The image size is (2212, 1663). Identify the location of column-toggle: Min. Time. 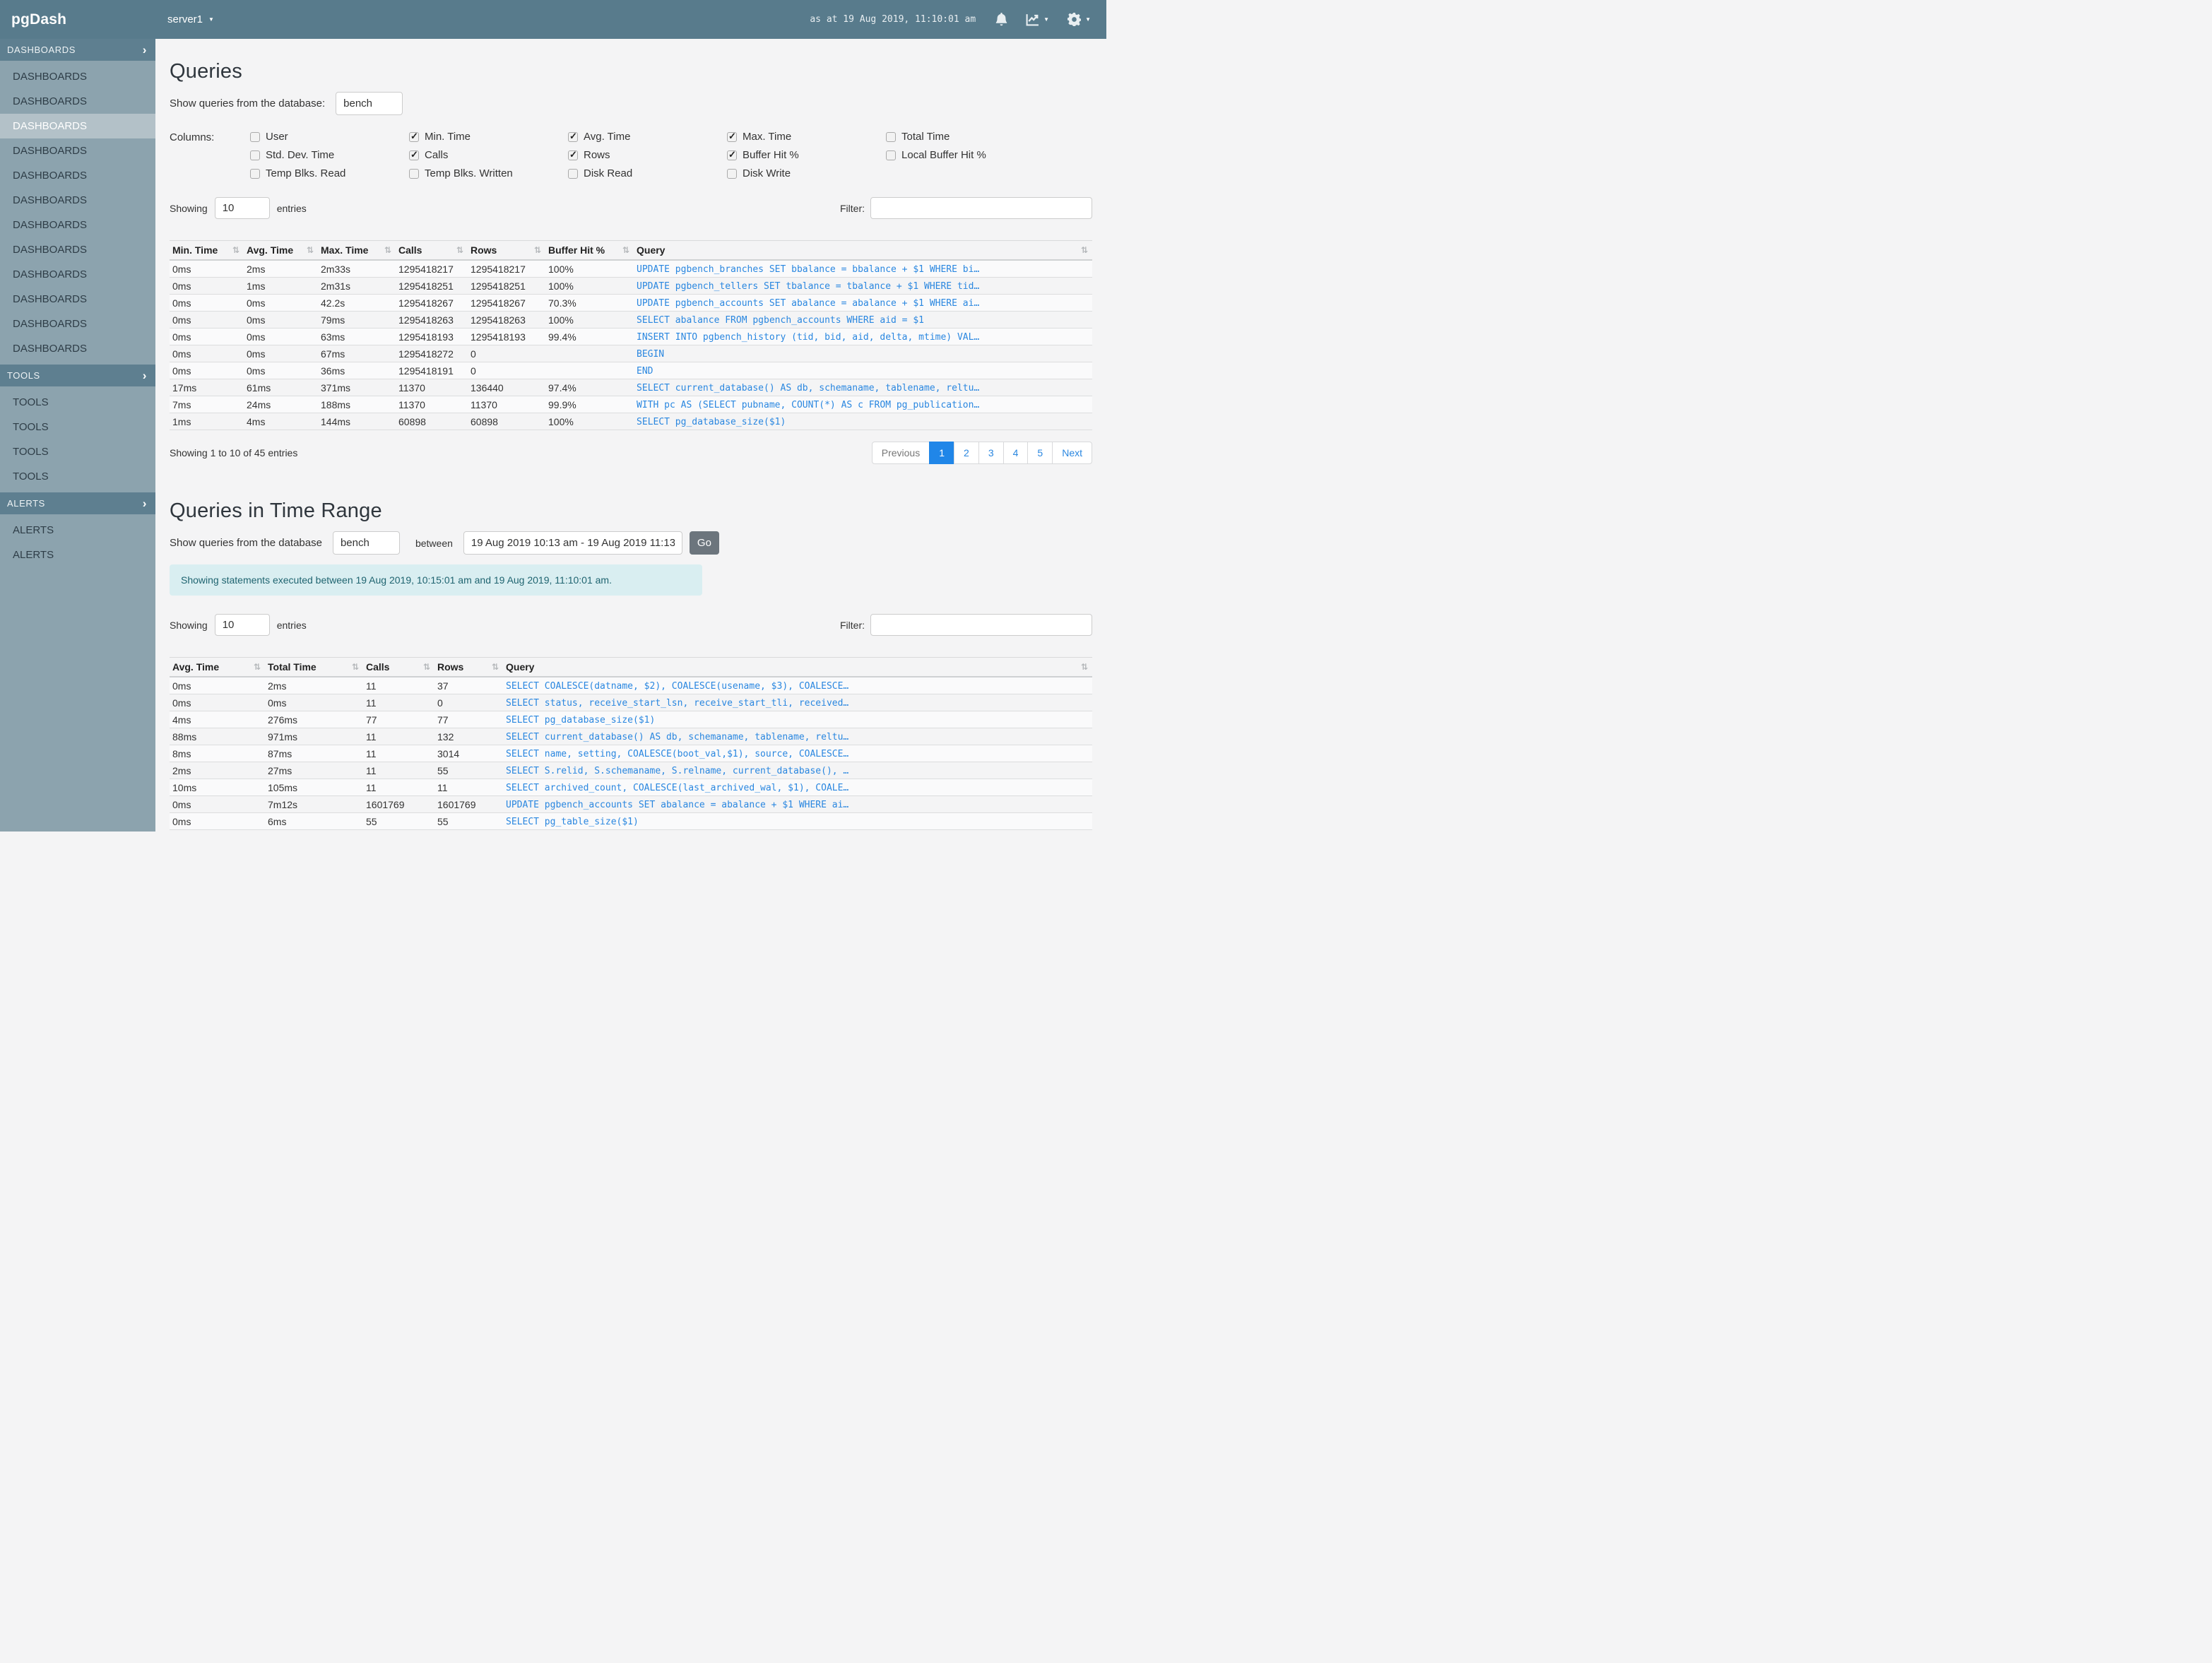
(488, 137).